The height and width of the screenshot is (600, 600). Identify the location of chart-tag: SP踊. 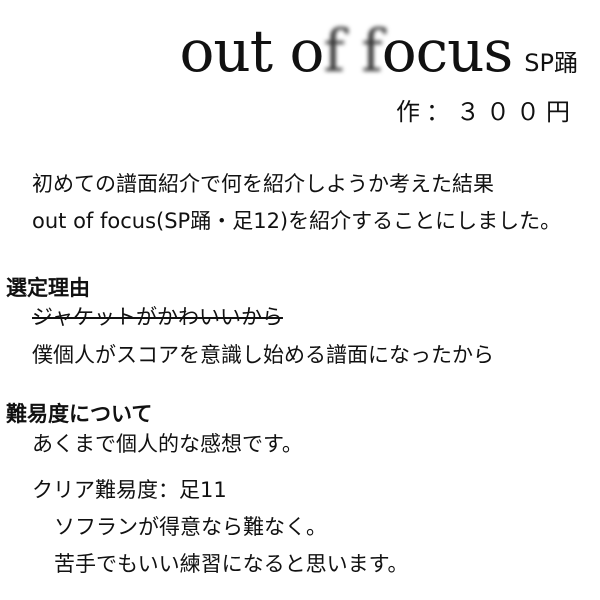
(551, 63).